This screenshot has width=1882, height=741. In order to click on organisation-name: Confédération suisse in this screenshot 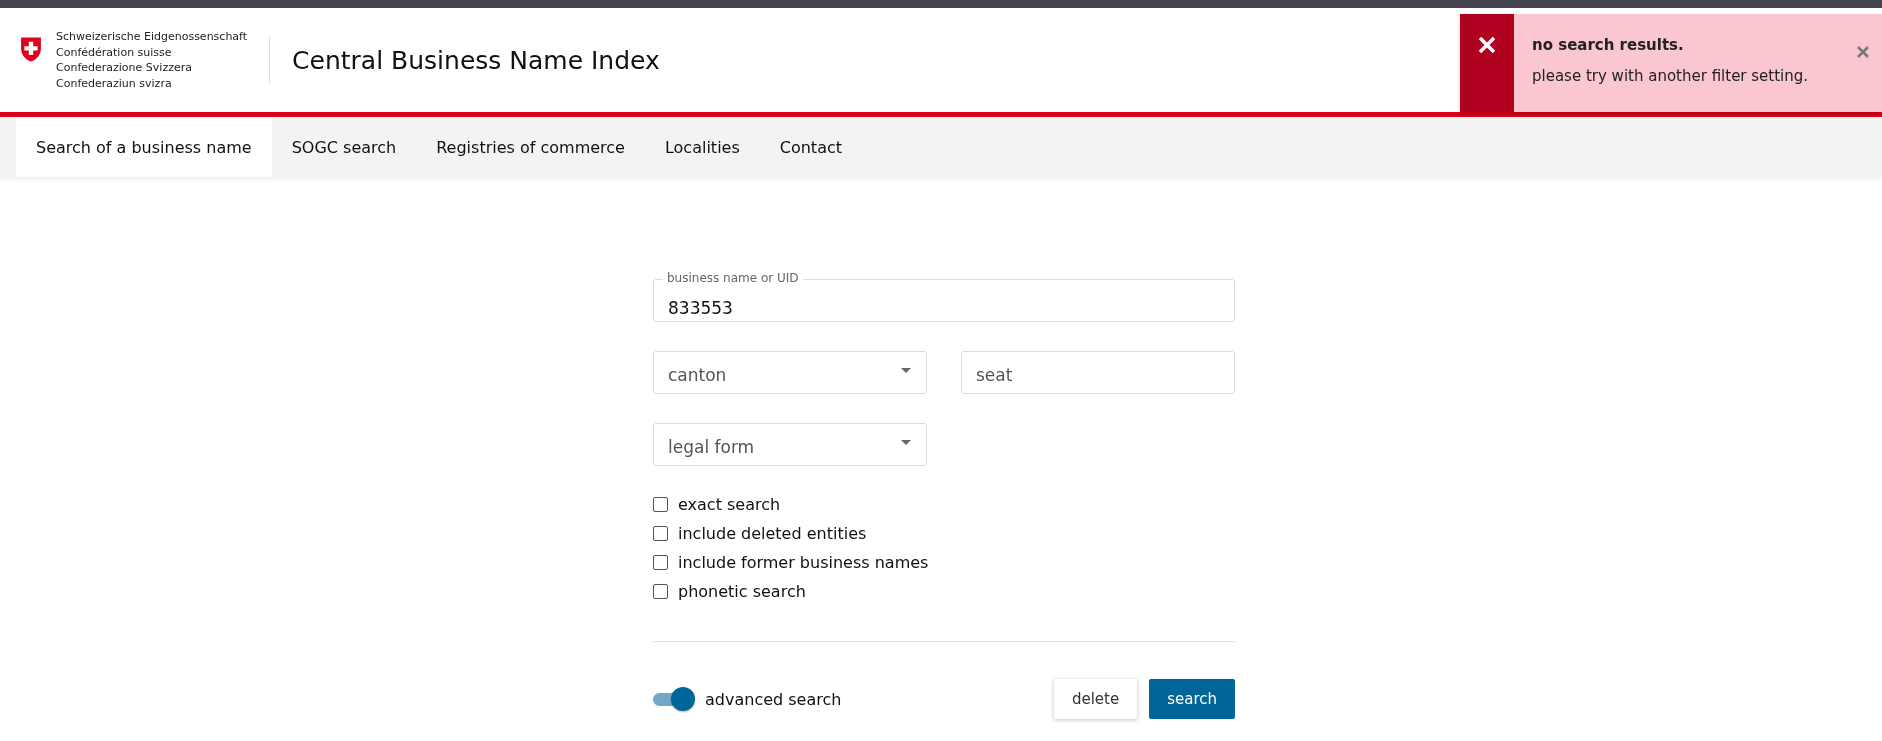, I will do `click(114, 52)`.